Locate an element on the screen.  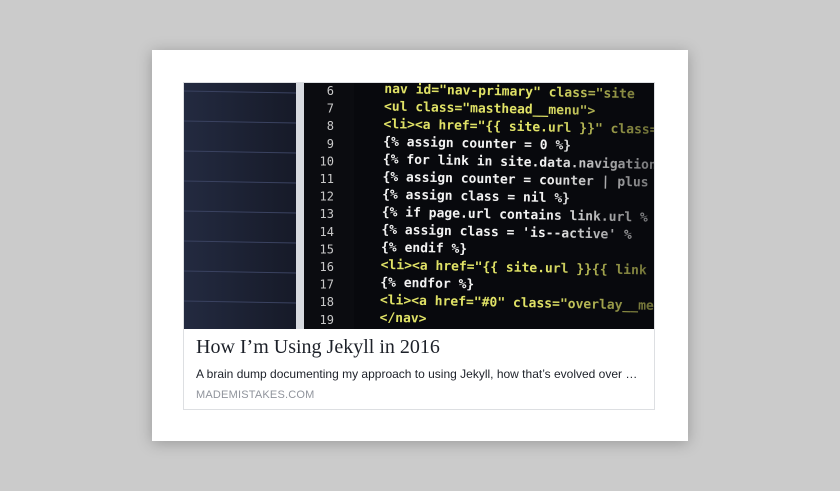
code-line: {% endif %} is located at coordinates (424, 248).